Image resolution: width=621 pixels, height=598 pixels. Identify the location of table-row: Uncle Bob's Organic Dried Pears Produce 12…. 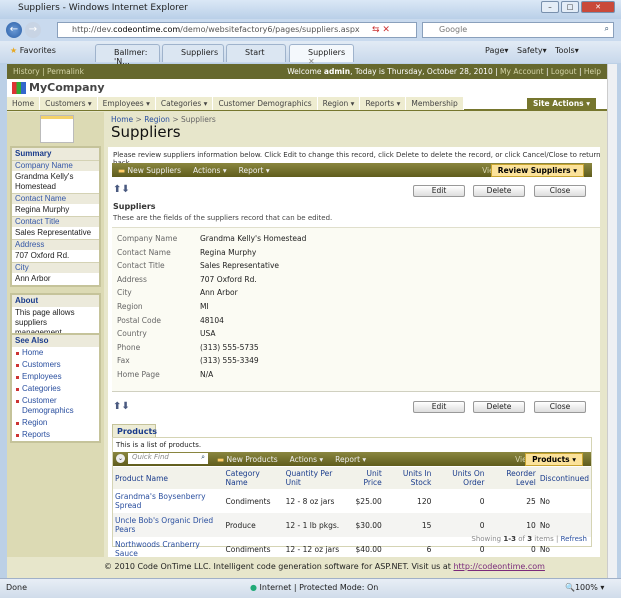
(352, 525).